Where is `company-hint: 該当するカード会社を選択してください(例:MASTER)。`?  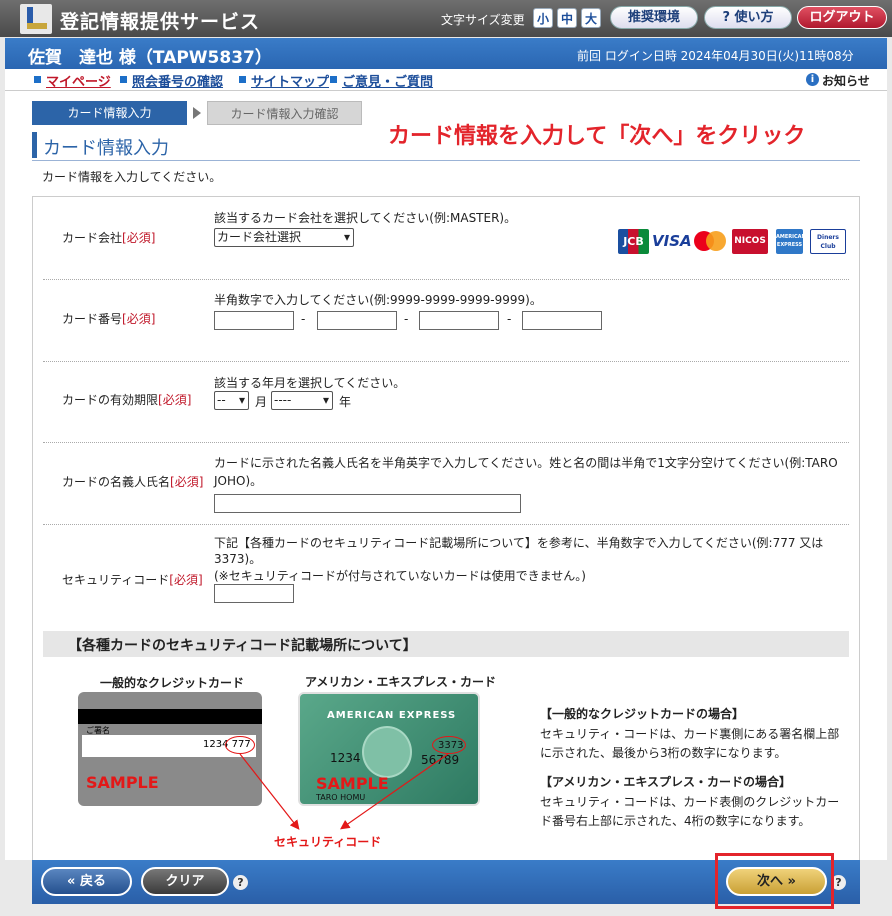 company-hint: 該当するカード会社を選択してください(例:MASTER)。 is located at coordinates (365, 218).